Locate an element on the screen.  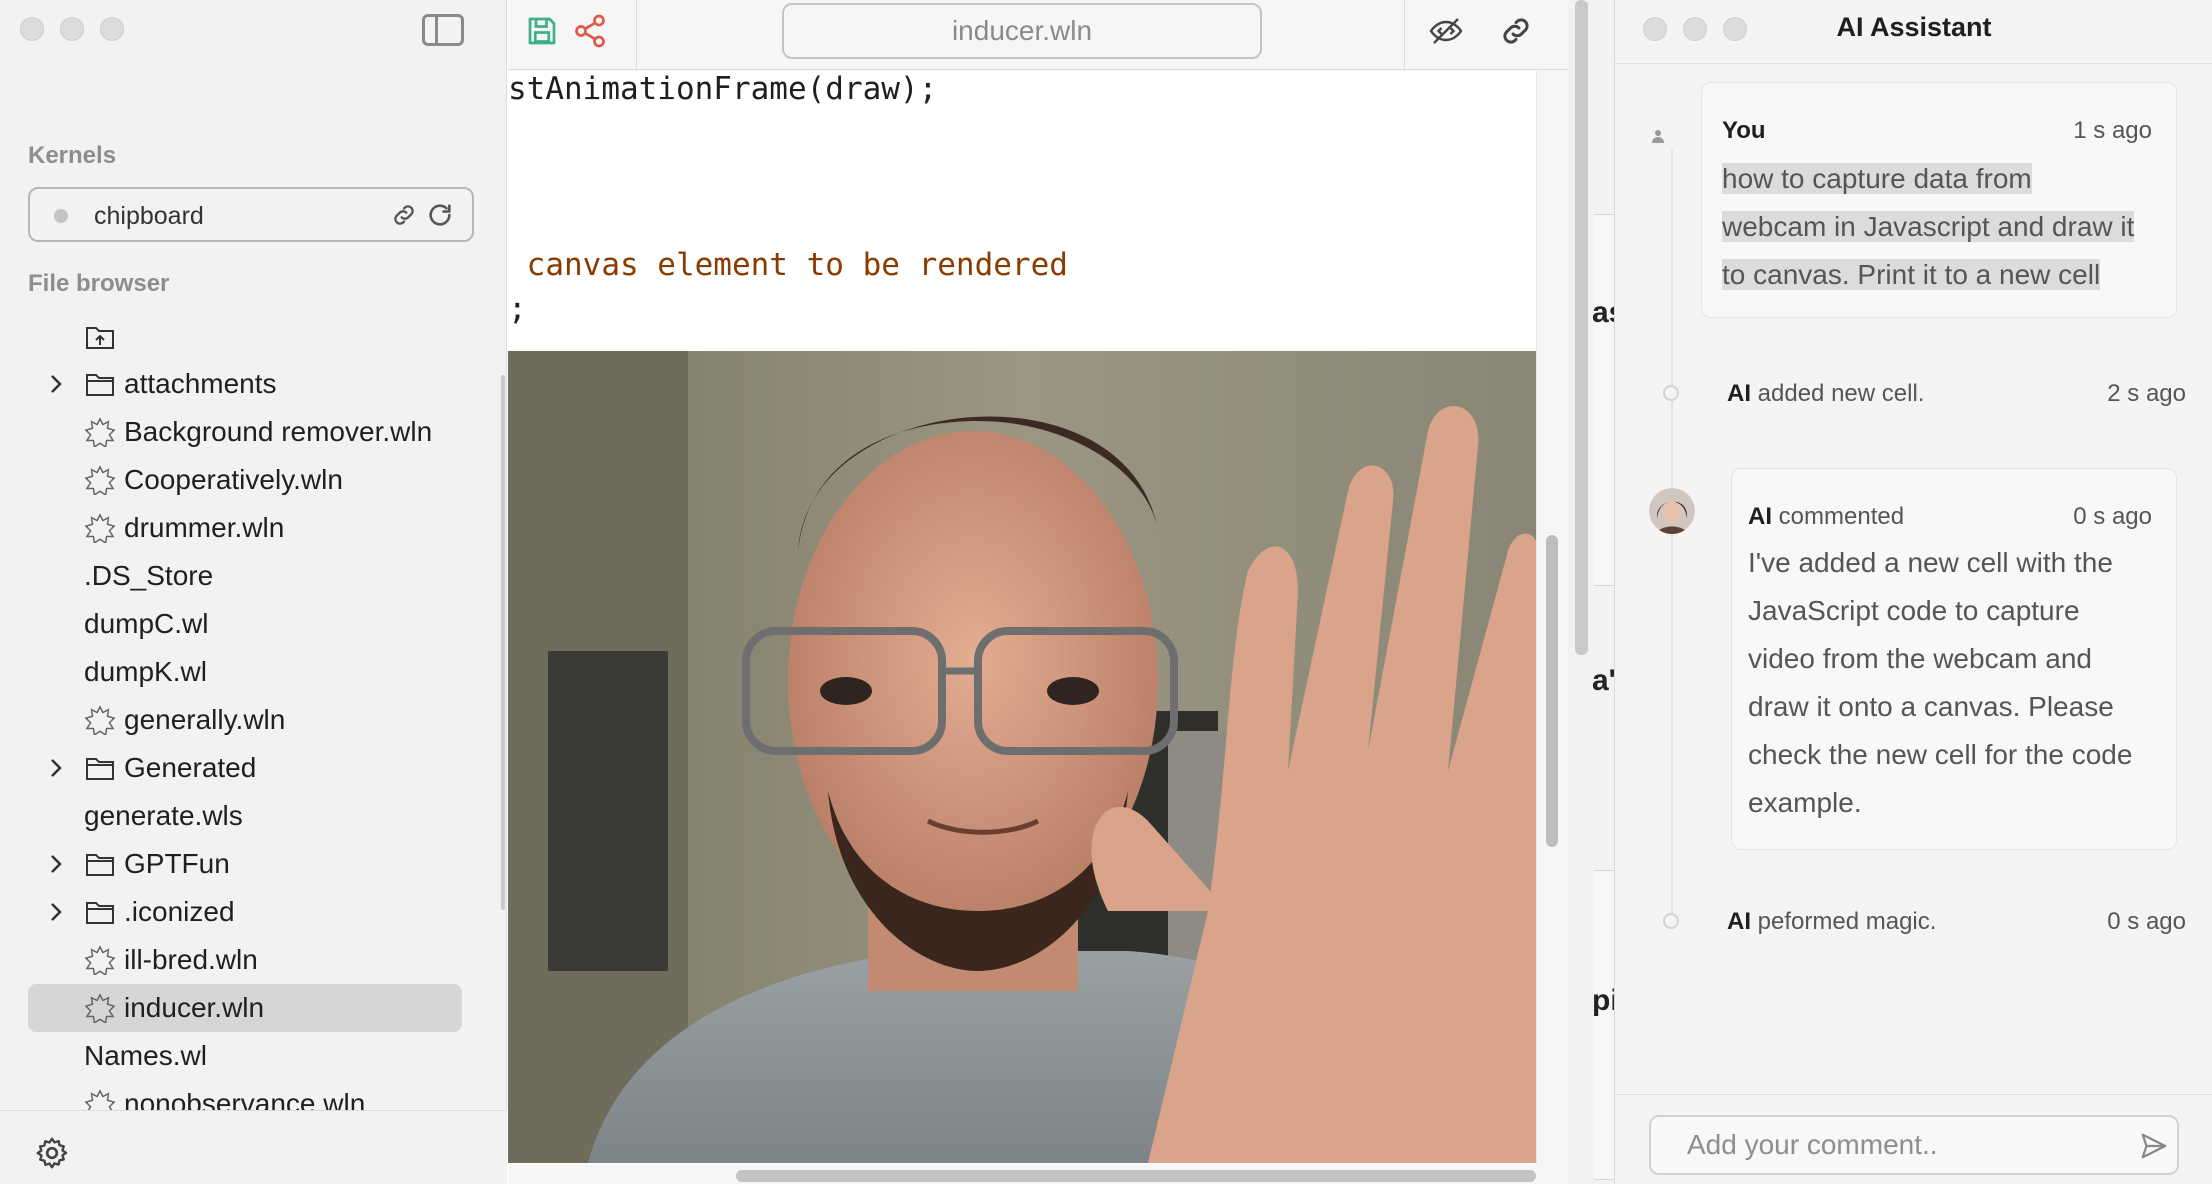
file-name: dumpK.wl is located at coordinates (145, 671).